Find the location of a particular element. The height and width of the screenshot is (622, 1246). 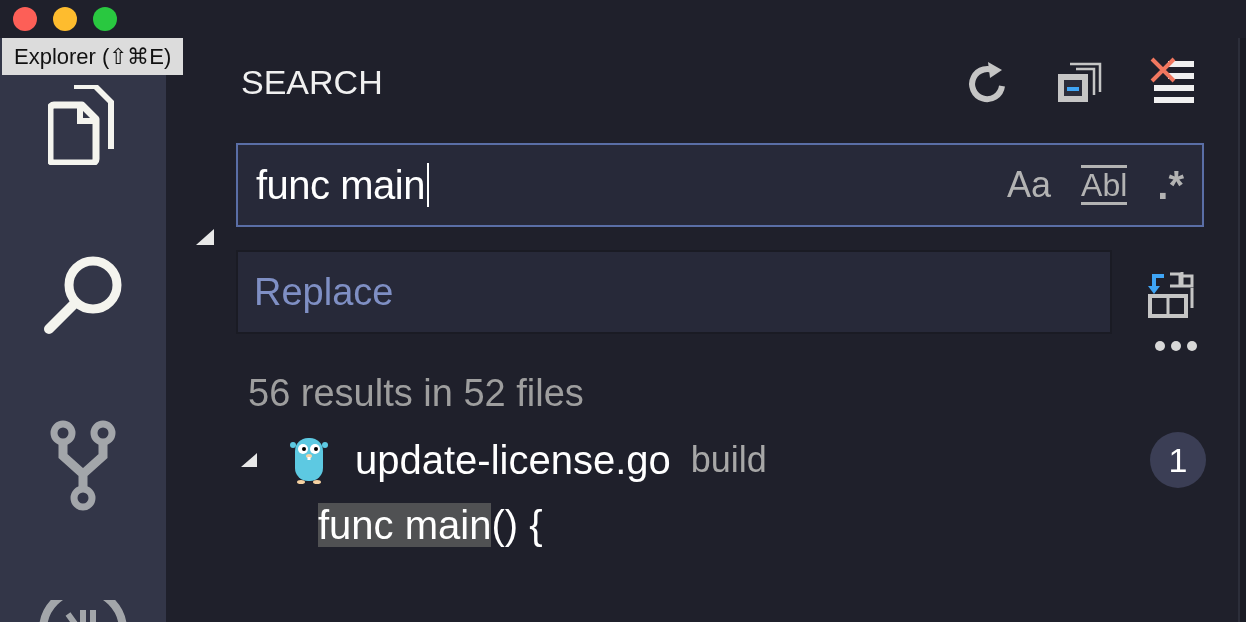

whole-word-toggle: Abl is located at coordinates (1104, 185).